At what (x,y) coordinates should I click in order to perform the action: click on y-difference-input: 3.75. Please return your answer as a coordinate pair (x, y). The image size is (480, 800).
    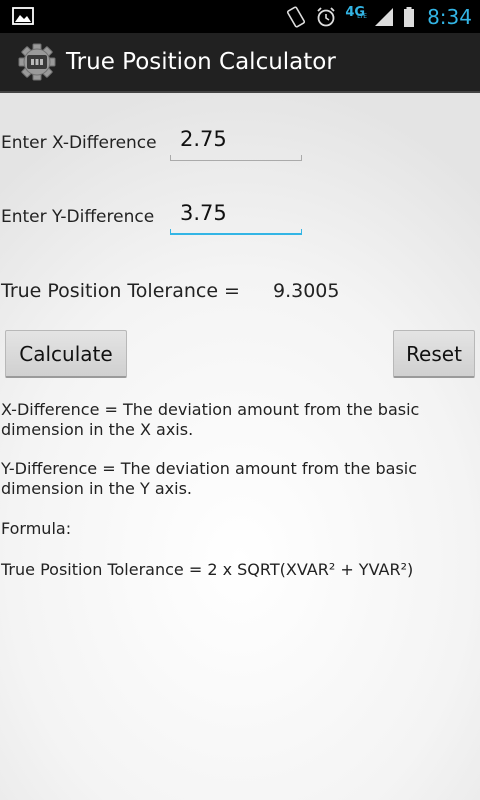
    Looking at the image, I should click on (236, 218).